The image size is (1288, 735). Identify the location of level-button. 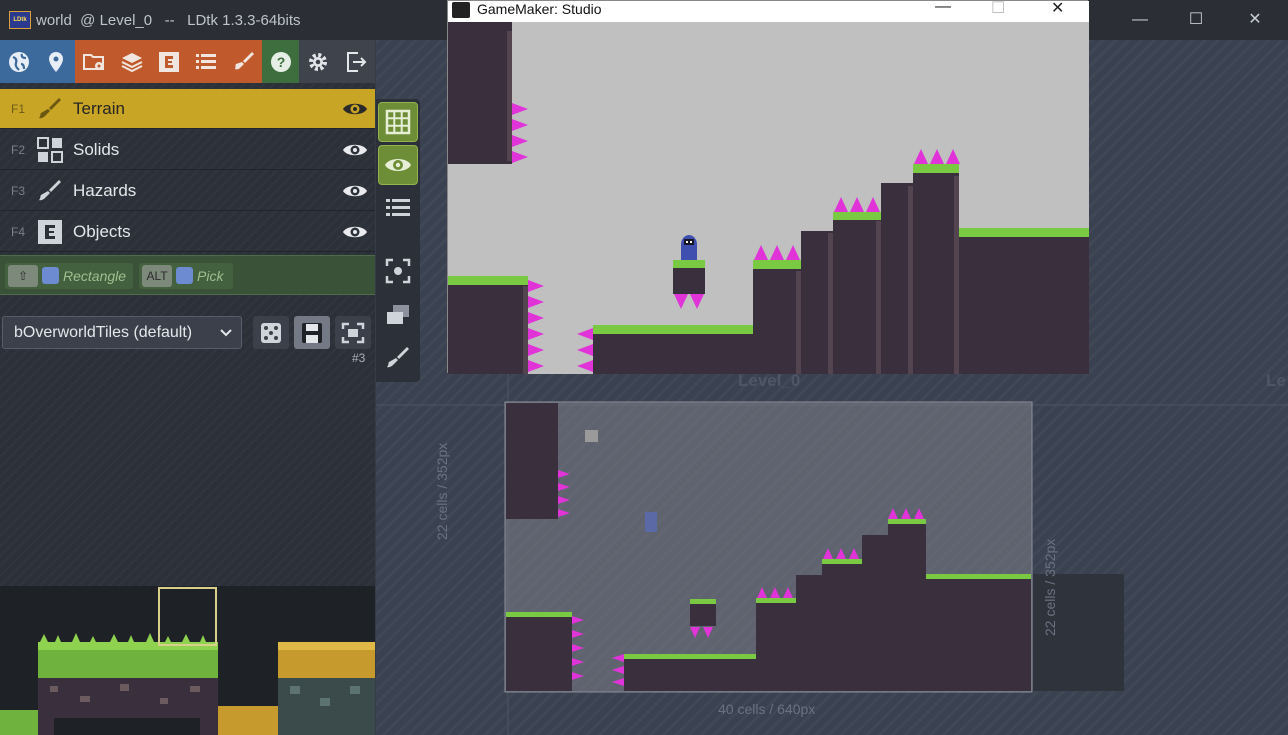
(56, 61).